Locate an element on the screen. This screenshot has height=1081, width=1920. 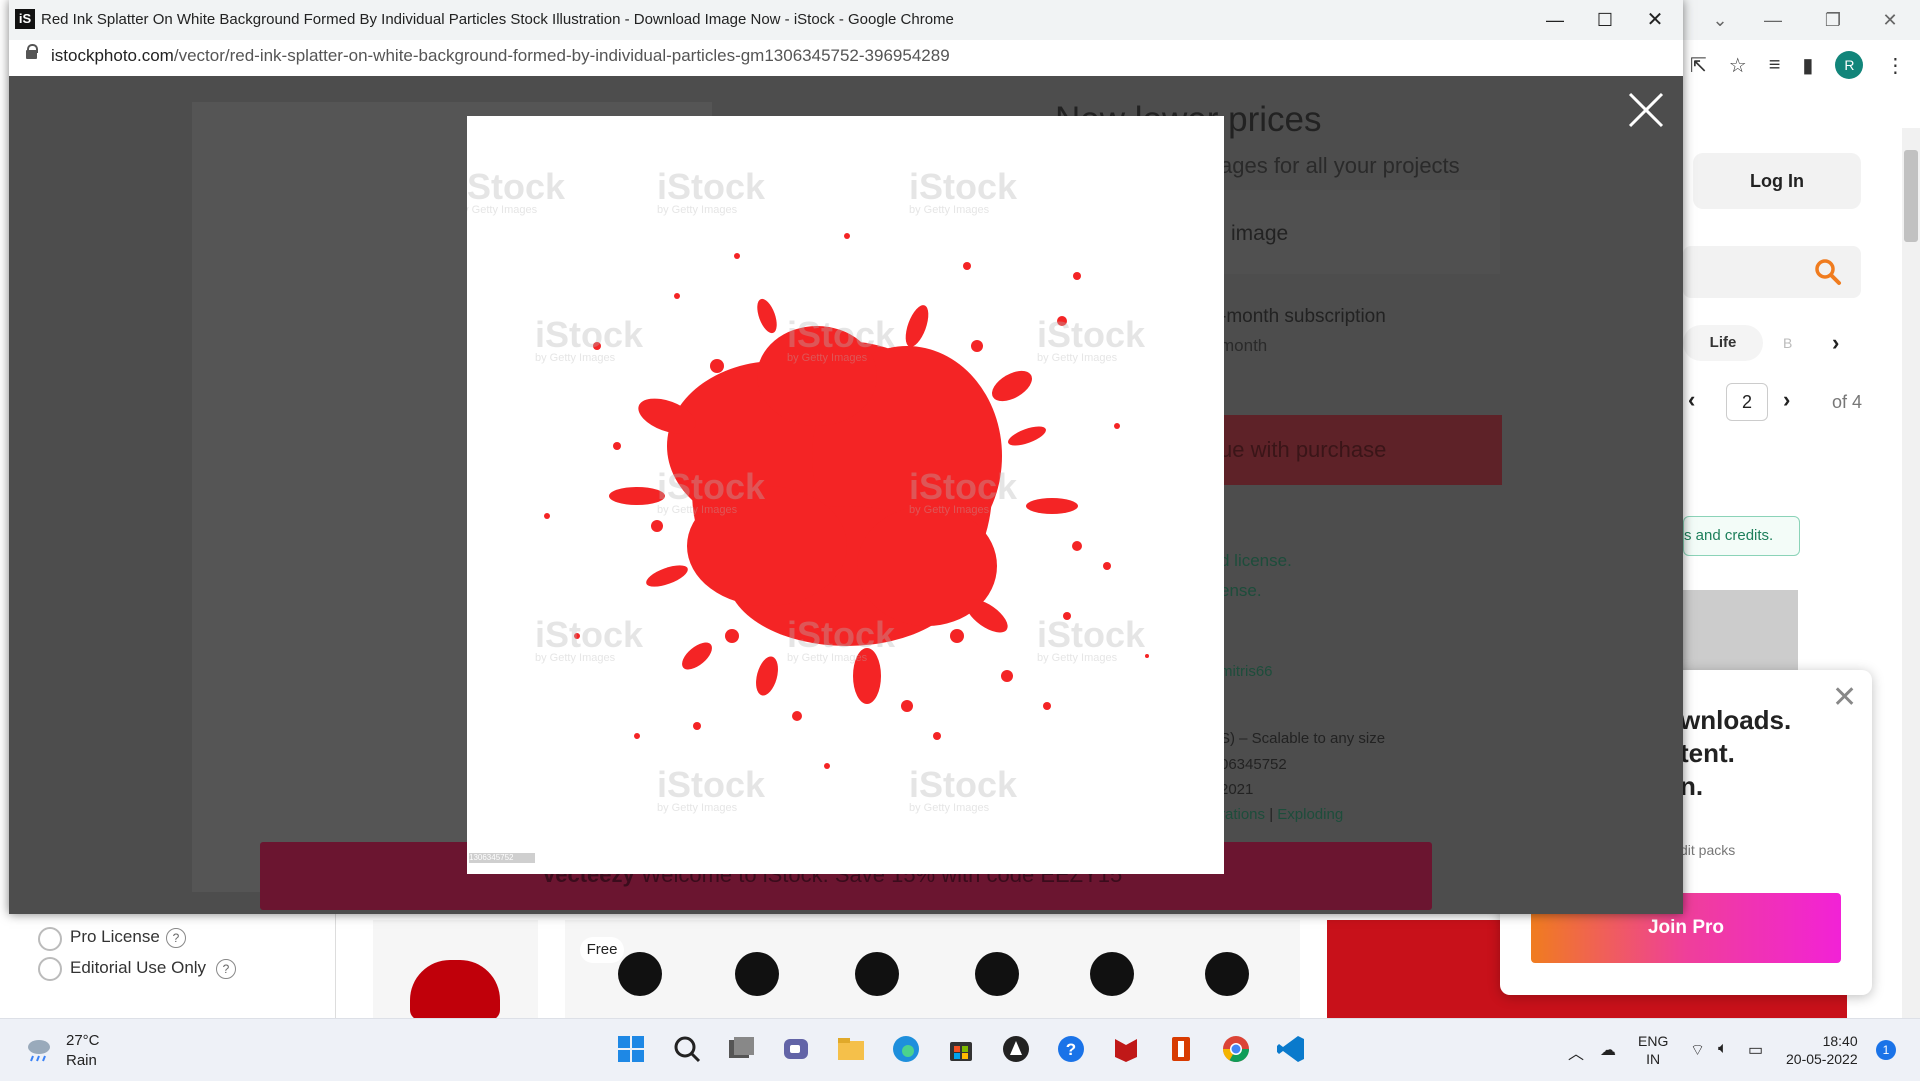
editorial-use-label: Editorial Use Only is located at coordinates (138, 967).